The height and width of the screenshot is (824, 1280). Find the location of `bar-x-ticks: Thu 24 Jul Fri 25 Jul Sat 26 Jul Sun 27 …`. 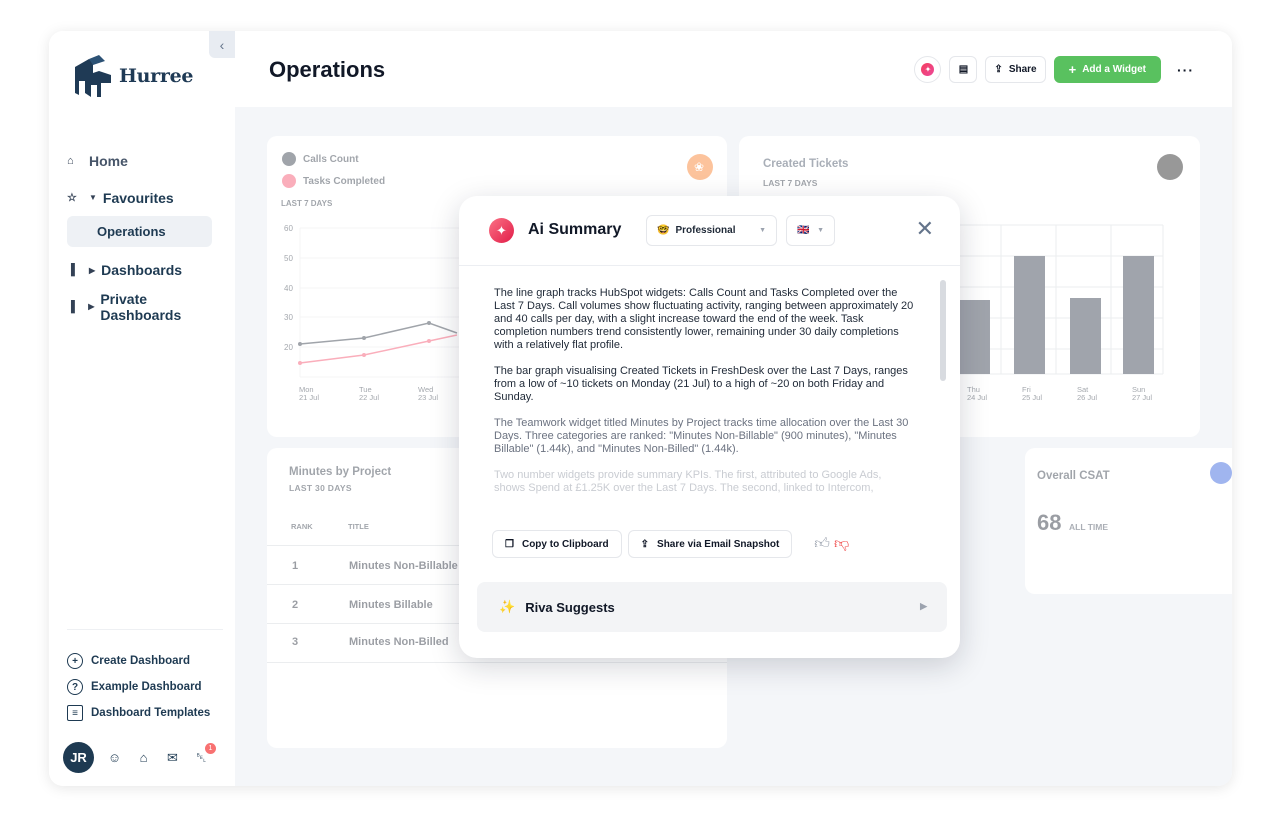

bar-x-ticks: Thu 24 Jul Fri 25 Jul Sat 26 Jul Sun 27 … is located at coordinates (1059, 393).